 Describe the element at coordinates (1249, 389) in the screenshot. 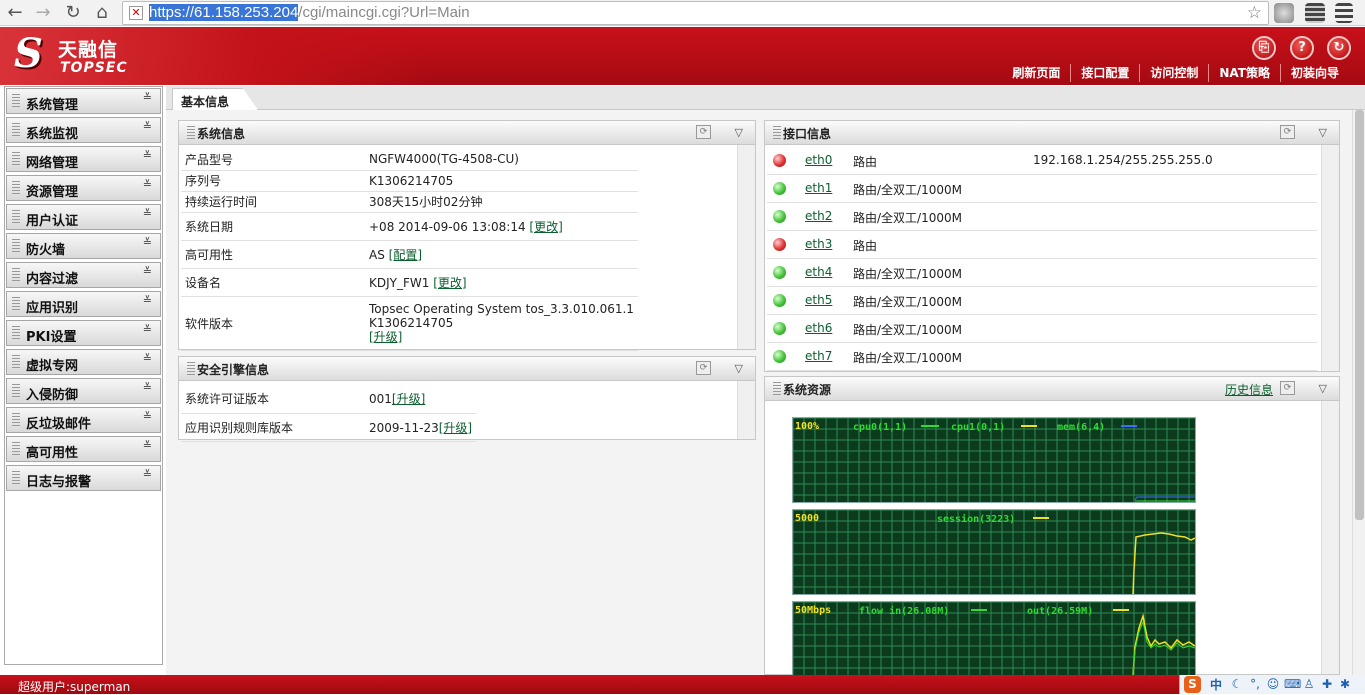

I see `history-info-link: 历史信息` at that location.